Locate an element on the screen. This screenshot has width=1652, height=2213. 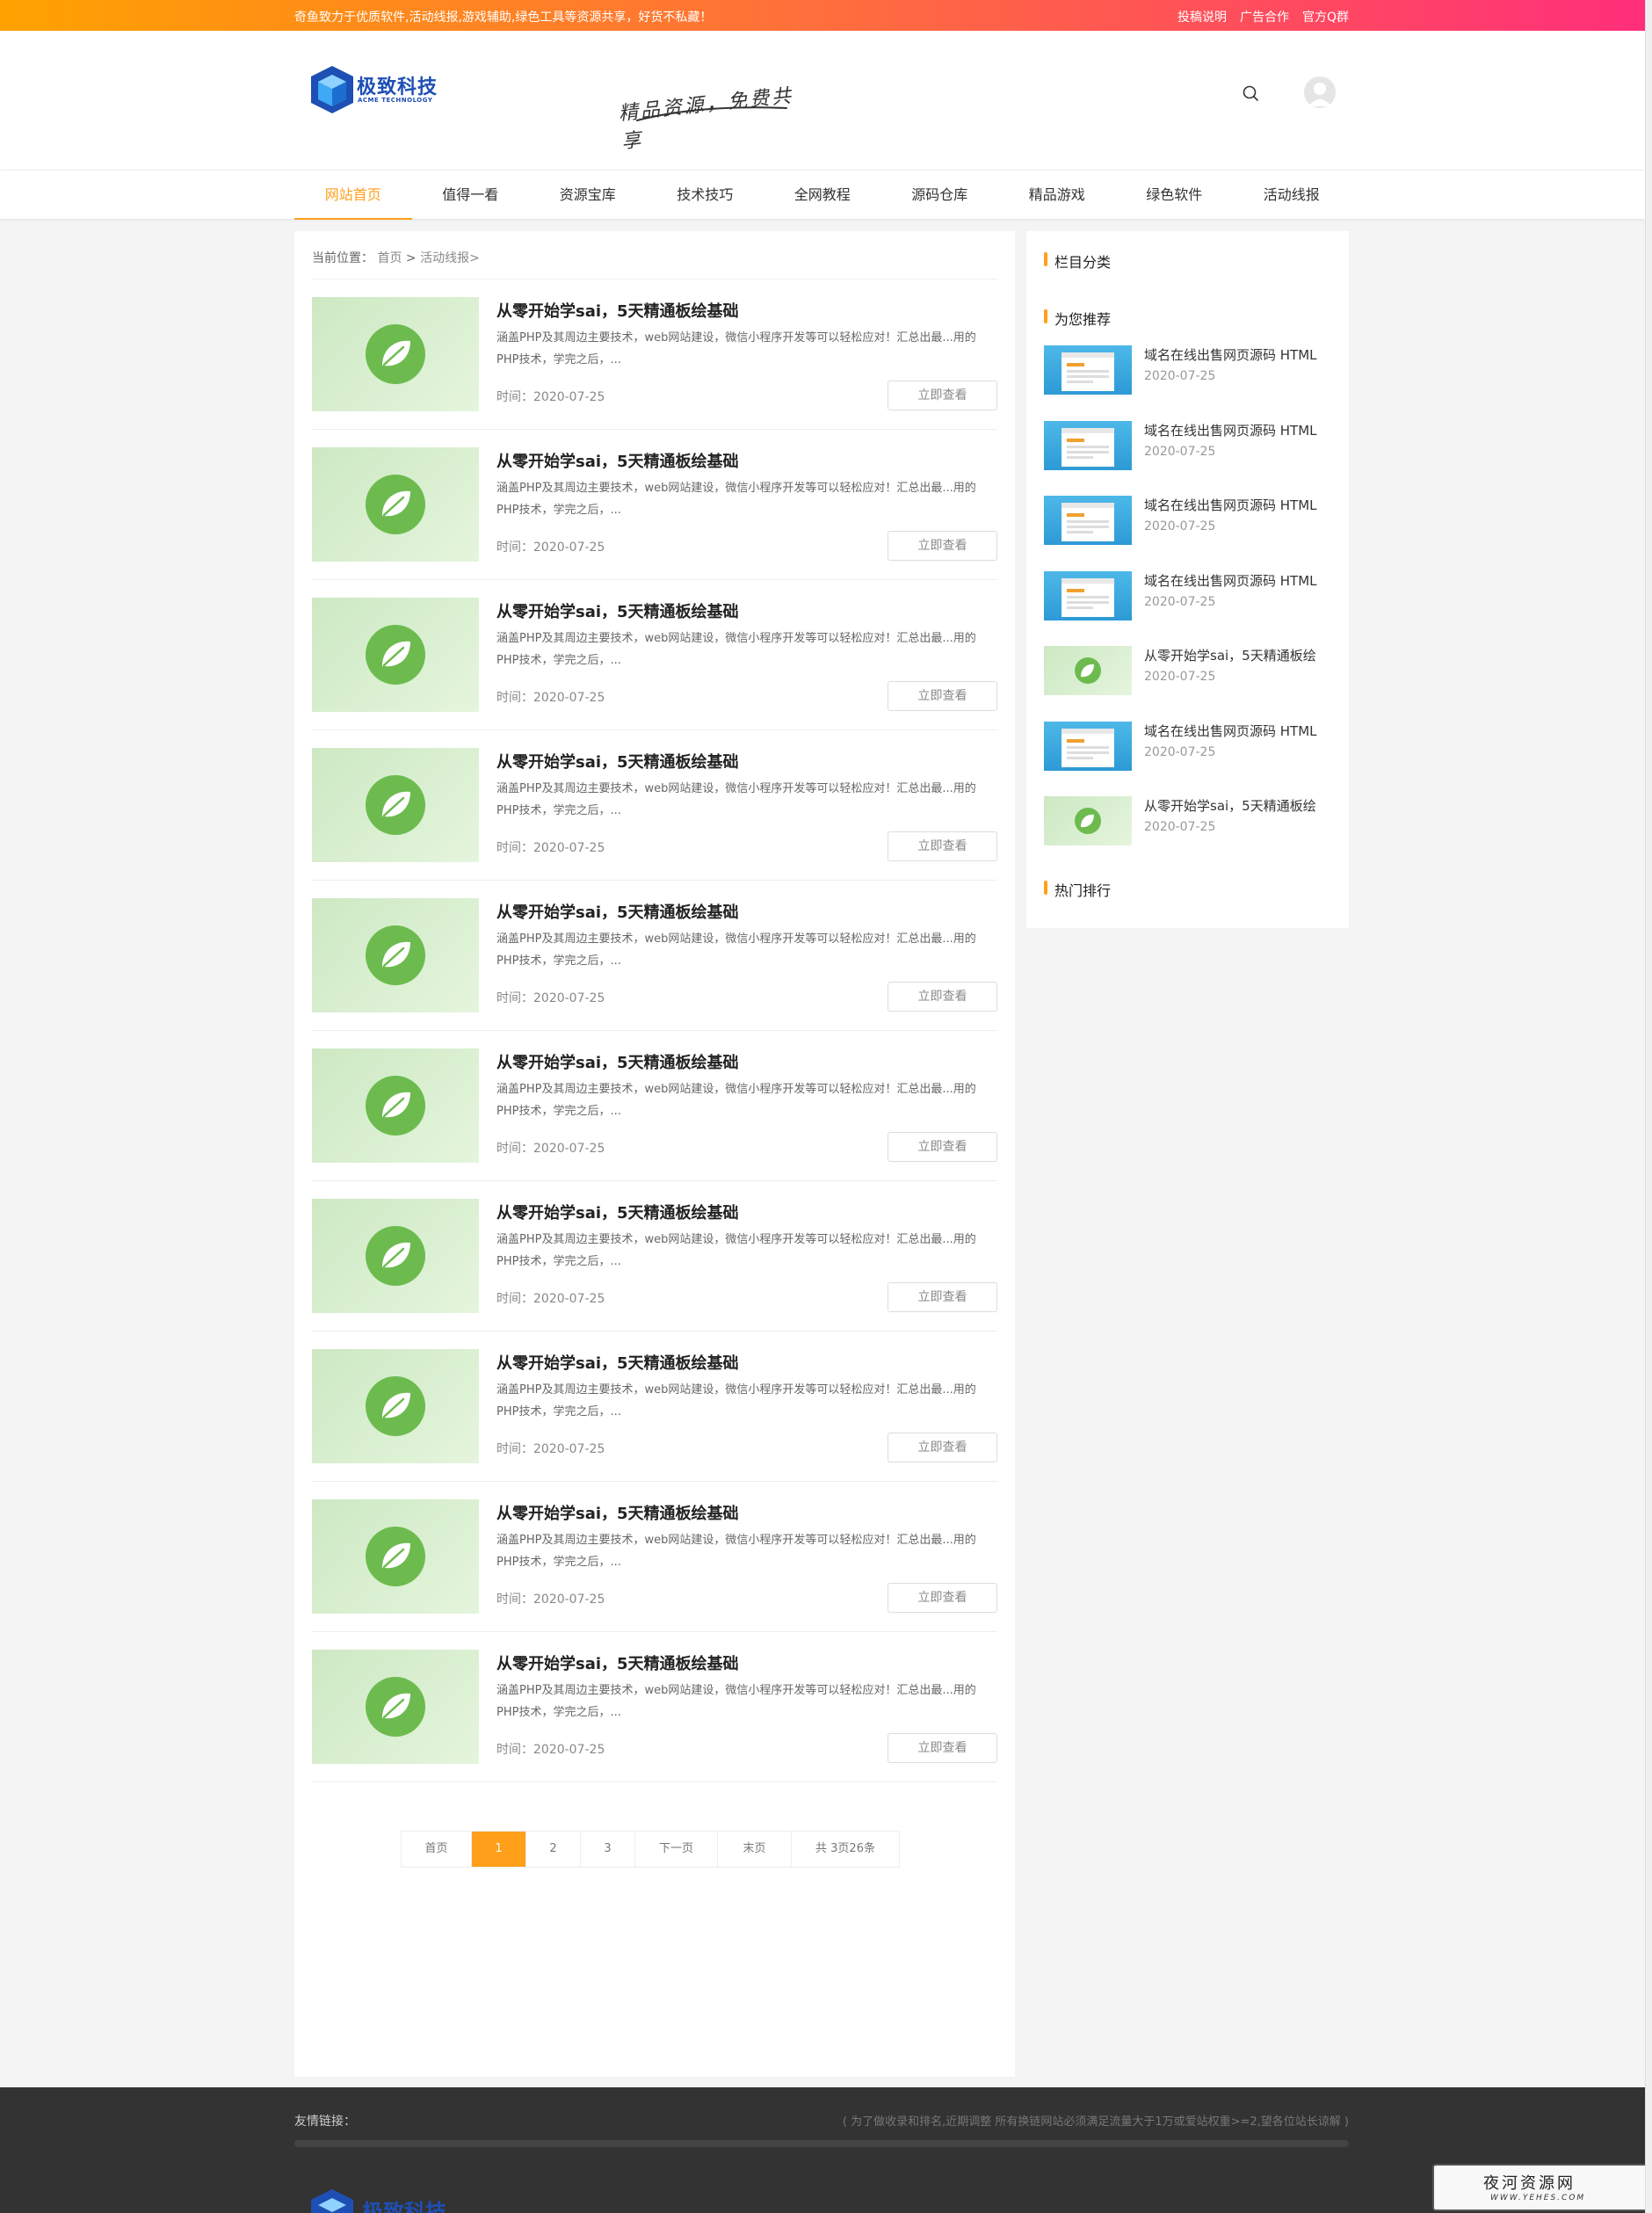
page-1: 1 is located at coordinates (499, 1849).